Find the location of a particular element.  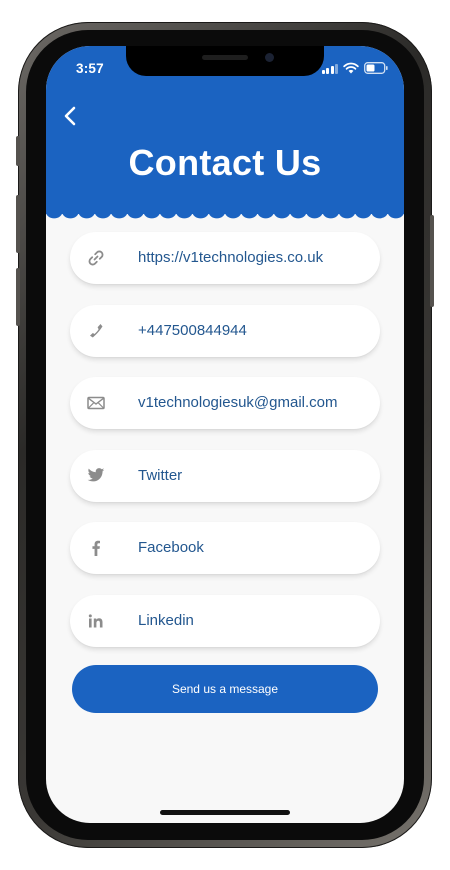

phone-icon is located at coordinates (96, 331).